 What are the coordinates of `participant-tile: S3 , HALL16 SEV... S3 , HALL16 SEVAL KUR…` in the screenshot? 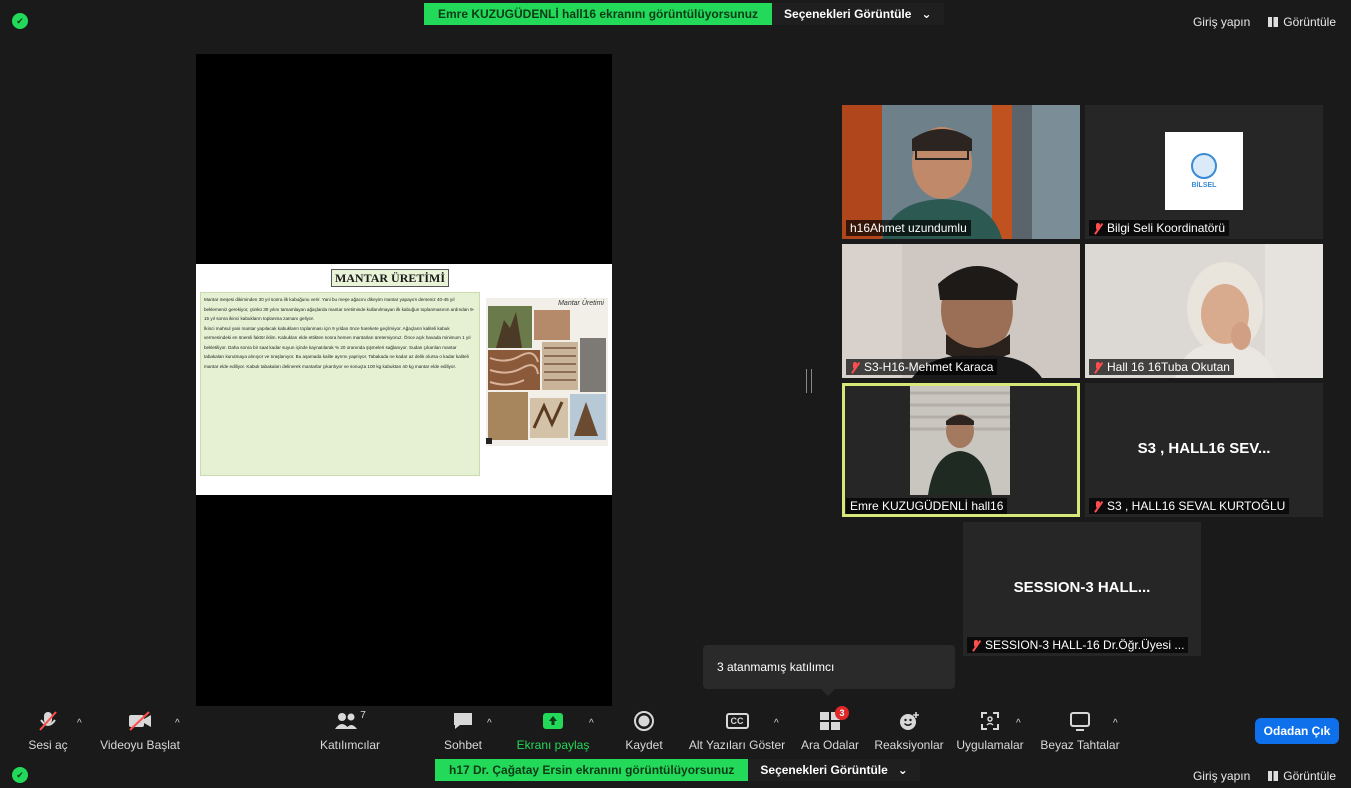 It's located at (1204, 450).